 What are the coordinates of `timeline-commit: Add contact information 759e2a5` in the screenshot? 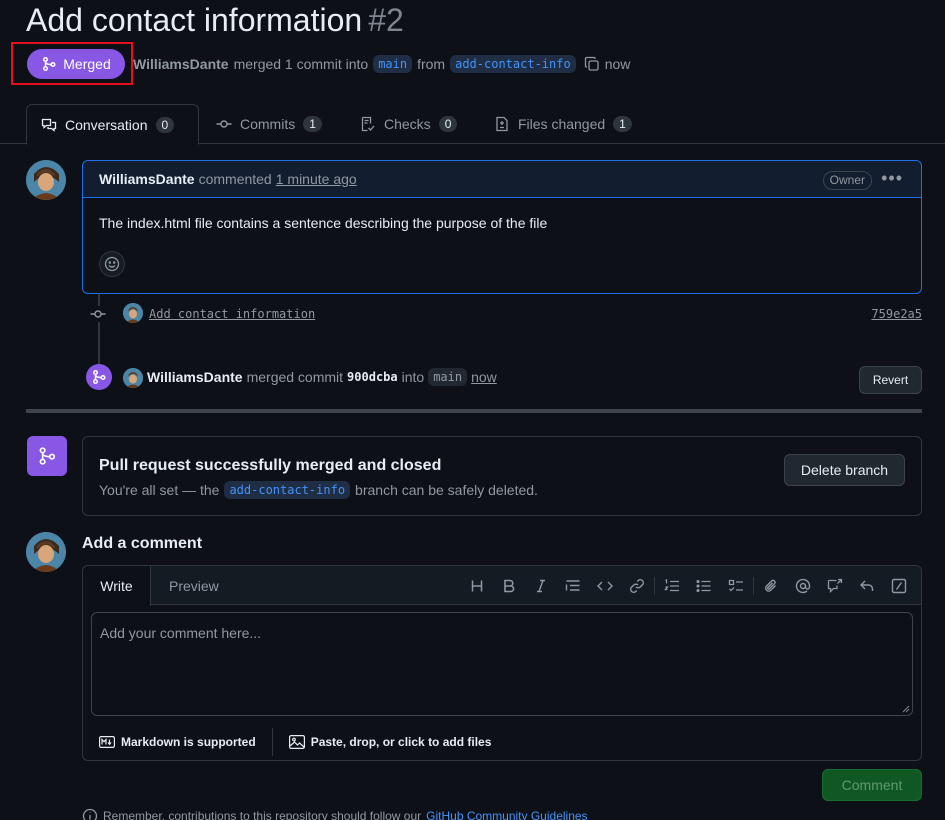 It's located at (504, 314).